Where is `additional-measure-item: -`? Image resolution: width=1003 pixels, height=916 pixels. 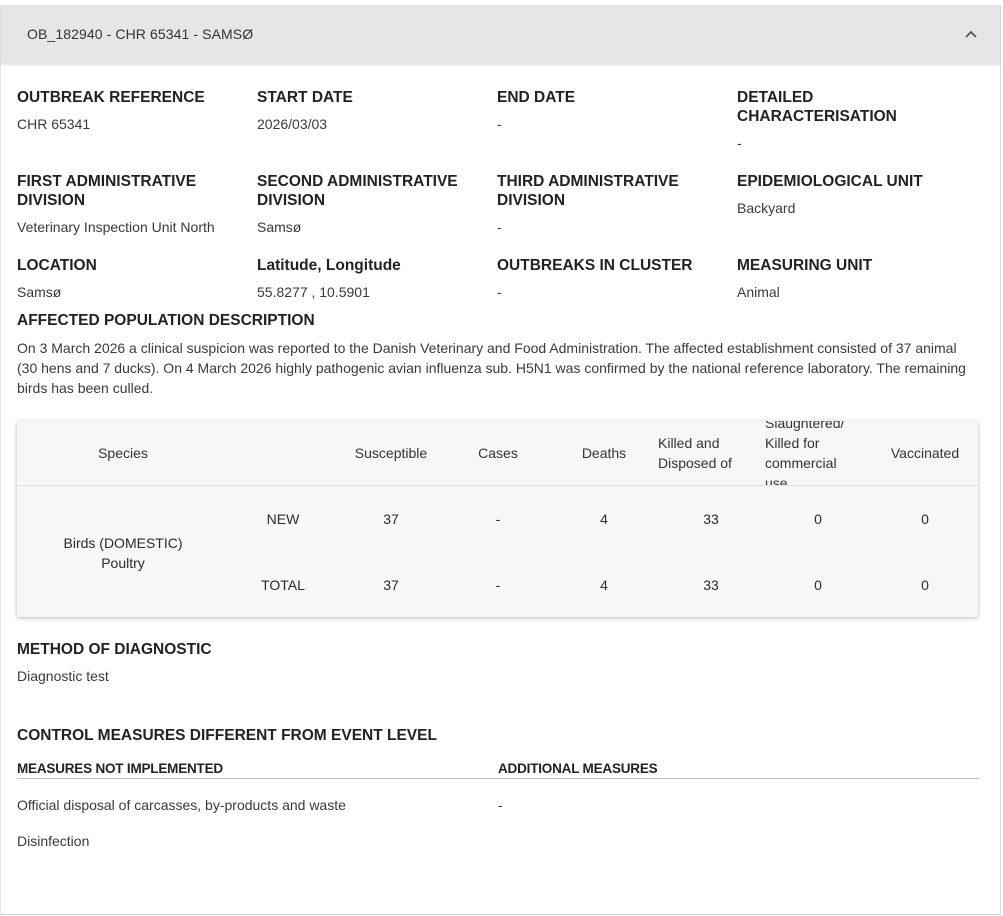
additional-measure-item: - is located at coordinates (500, 805).